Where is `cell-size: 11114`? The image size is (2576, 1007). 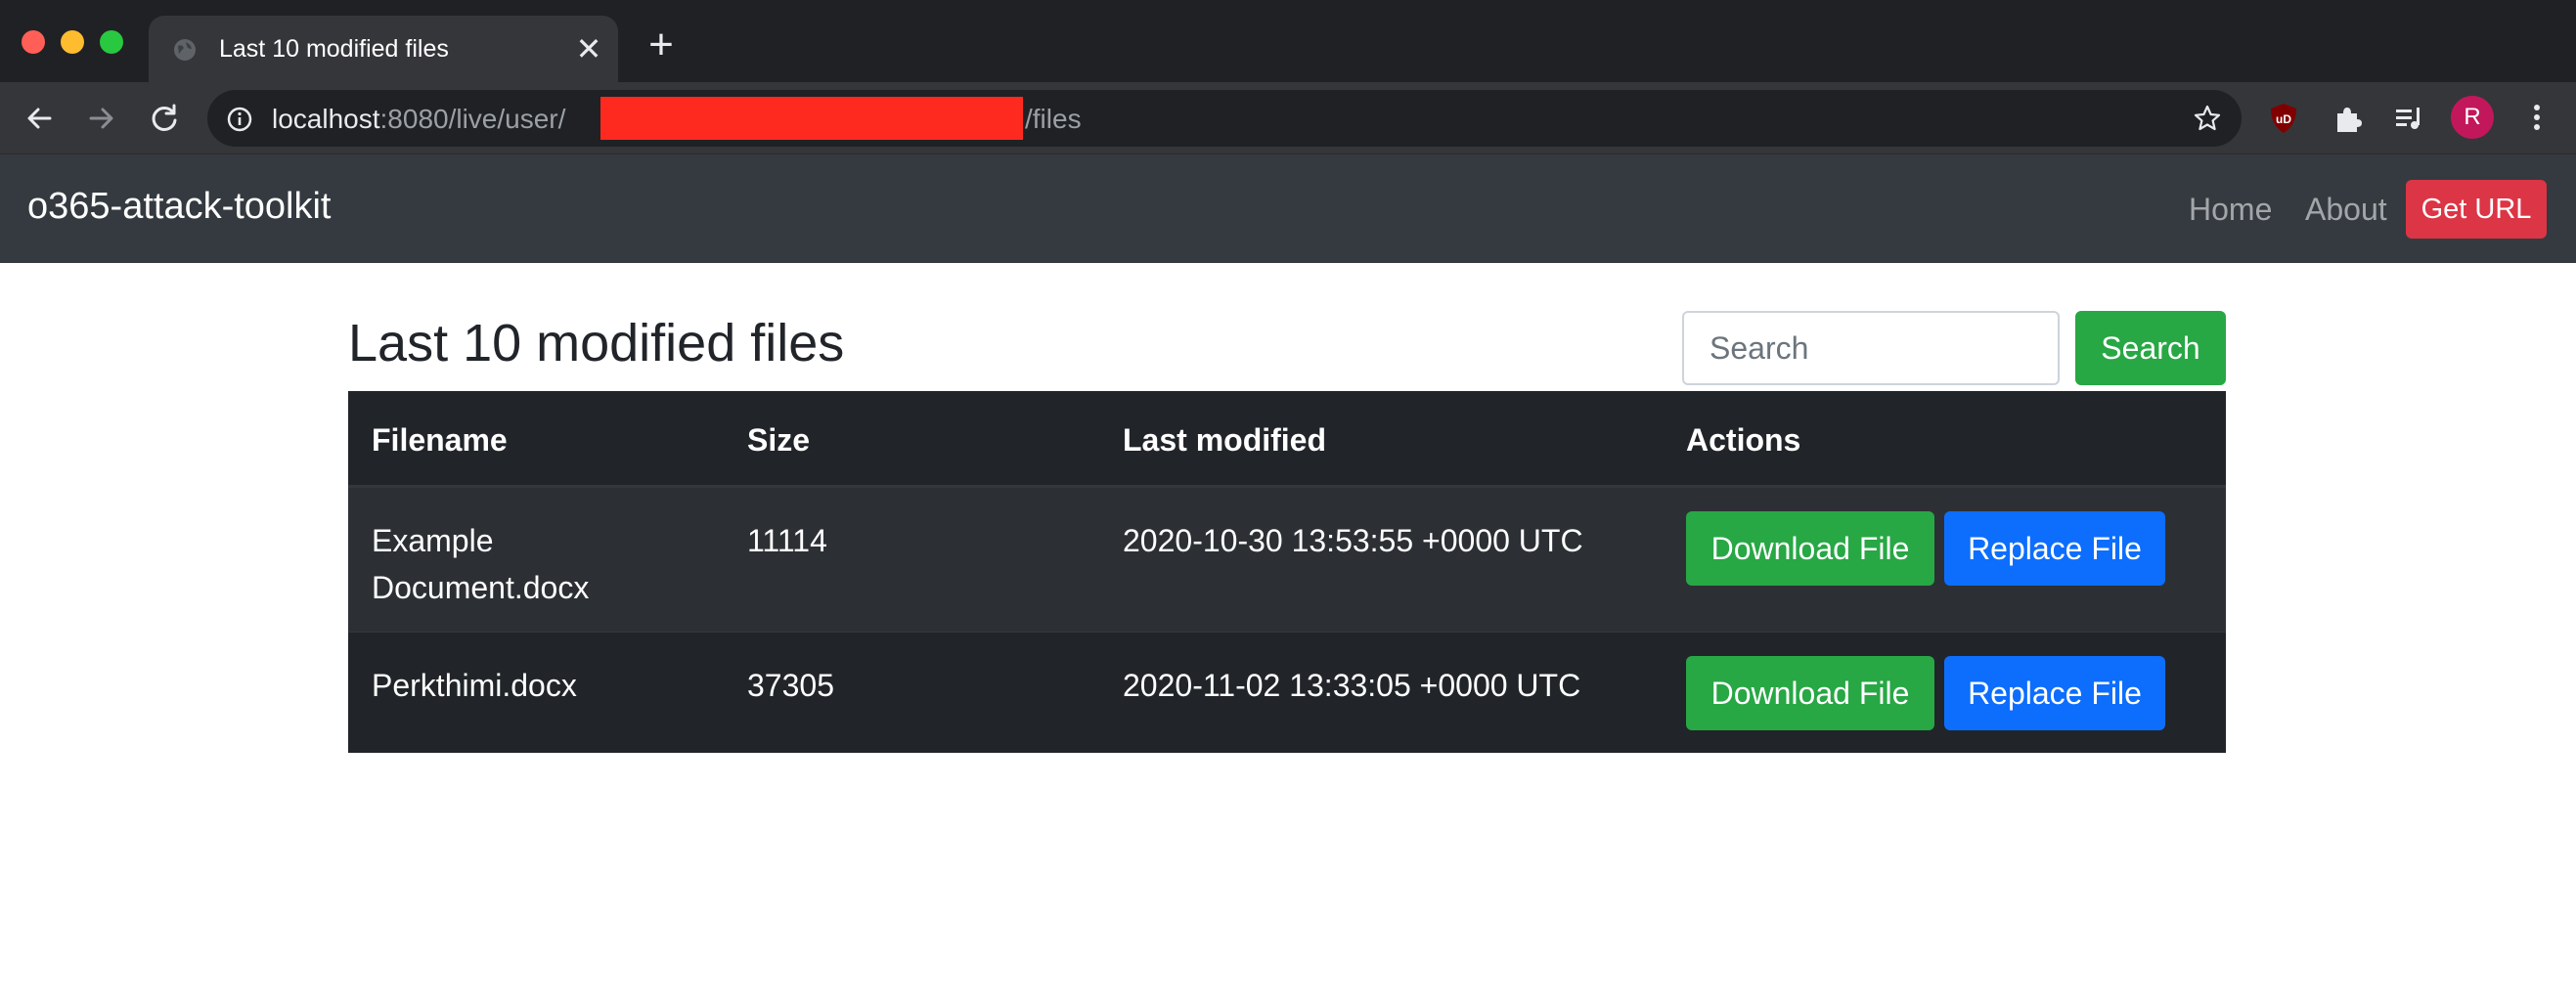
cell-size: 11114 is located at coordinates (787, 541).